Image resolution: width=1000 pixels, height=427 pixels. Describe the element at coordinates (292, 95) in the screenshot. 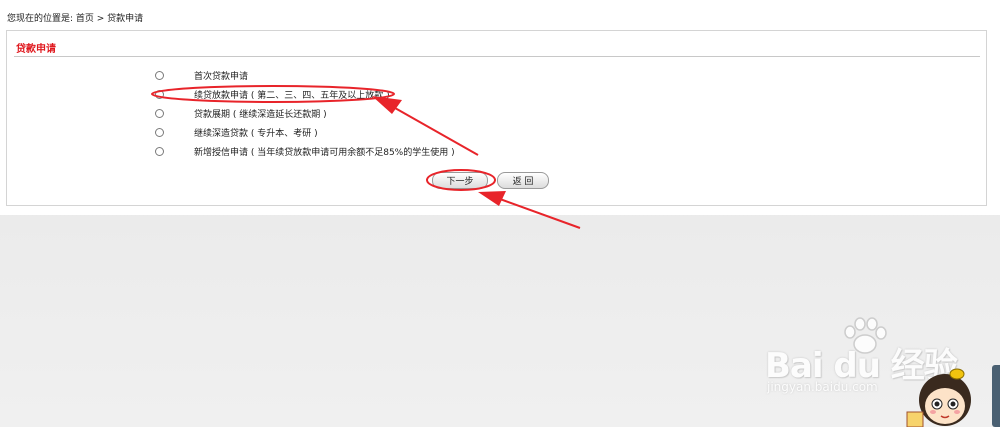

I see `option-label: 续贷放款申请 ( 第二、三、四、五年及以上放款 )` at that location.